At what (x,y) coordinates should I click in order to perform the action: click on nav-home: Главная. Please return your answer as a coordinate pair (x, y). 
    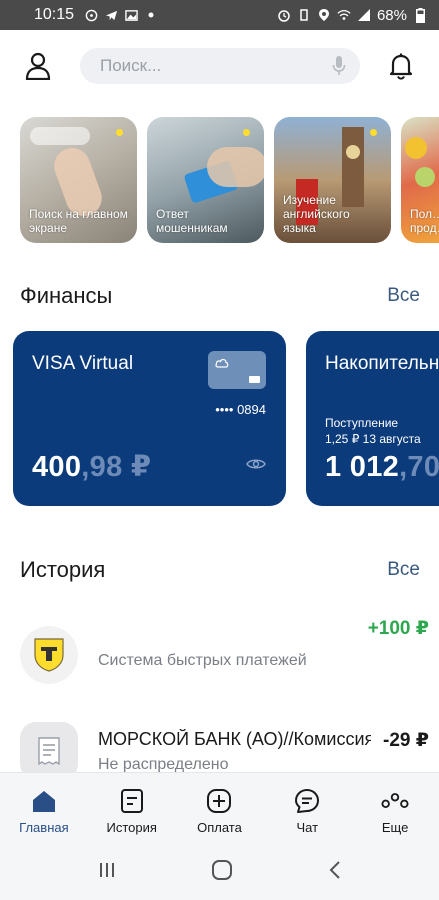
    Looking at the image, I should click on (44, 808).